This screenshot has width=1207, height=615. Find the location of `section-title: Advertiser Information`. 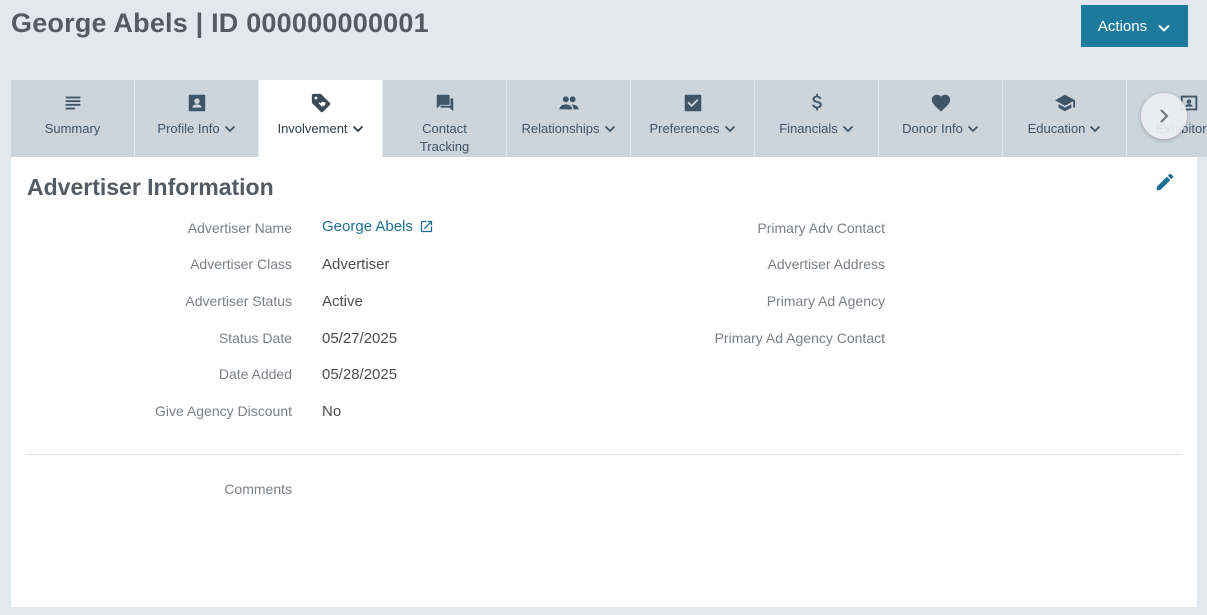

section-title: Advertiser Information is located at coordinates (150, 187).